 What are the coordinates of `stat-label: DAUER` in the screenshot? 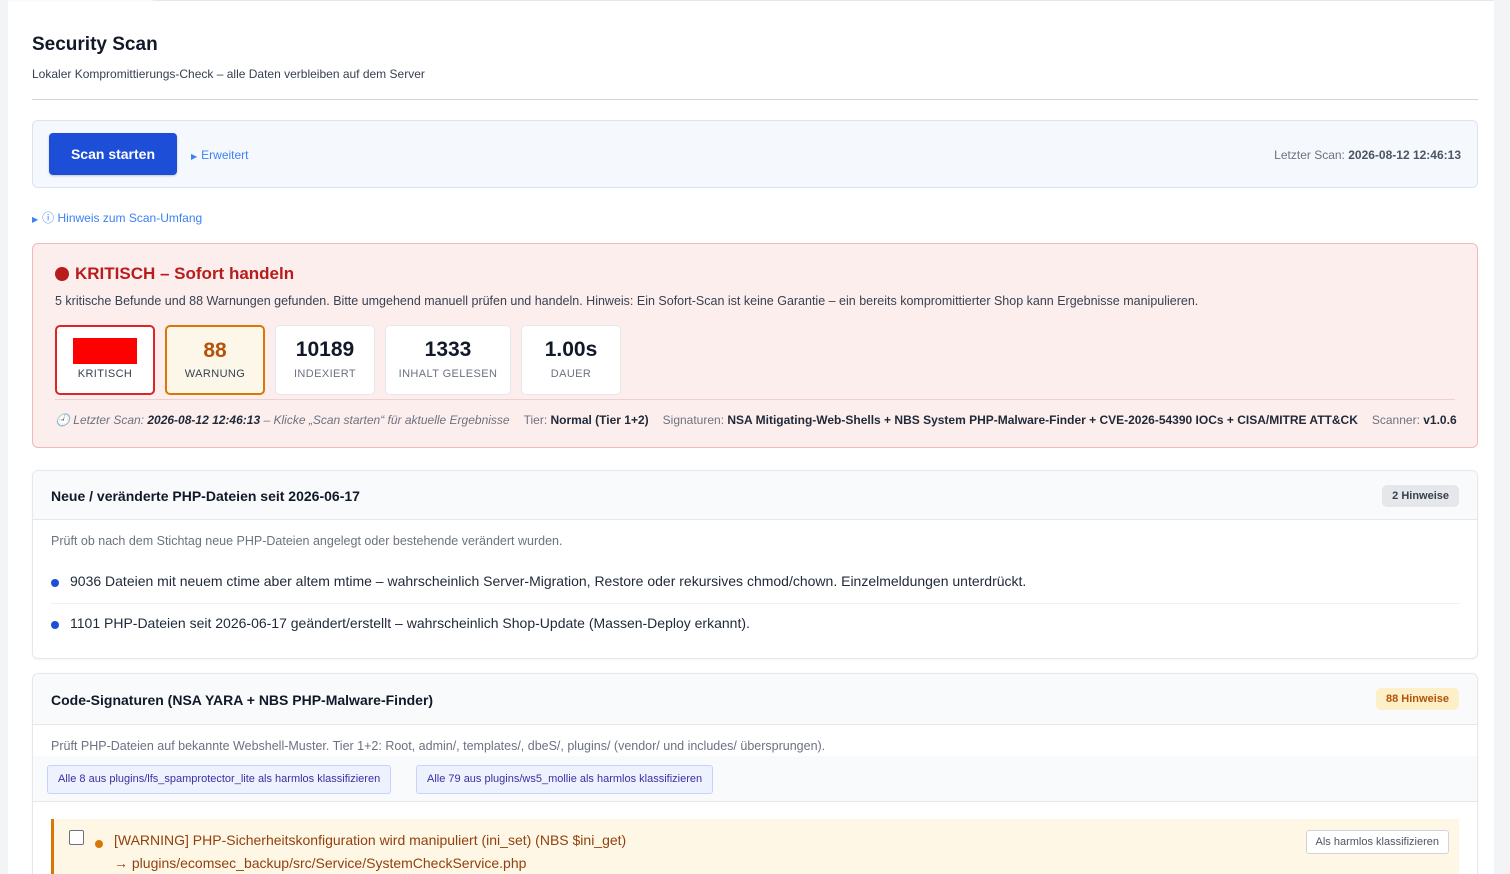 It's located at (571, 374).